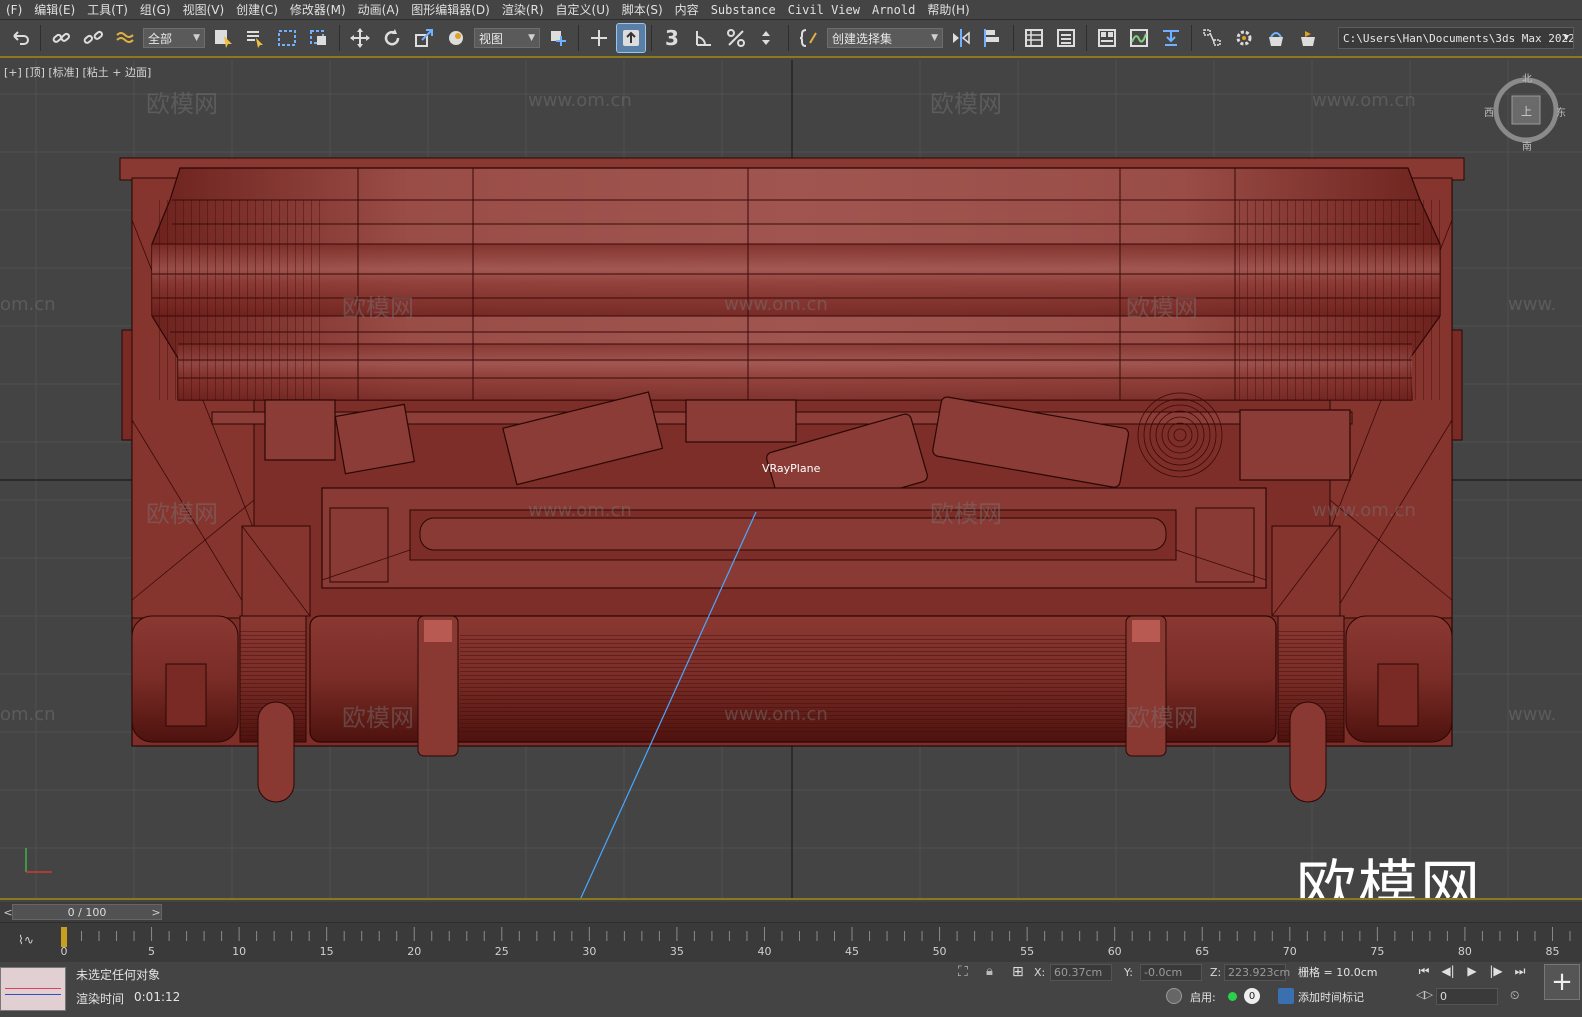  What do you see at coordinates (791, 912) in the screenshot?
I see `time-slider: < 0 / 100 >` at bounding box center [791, 912].